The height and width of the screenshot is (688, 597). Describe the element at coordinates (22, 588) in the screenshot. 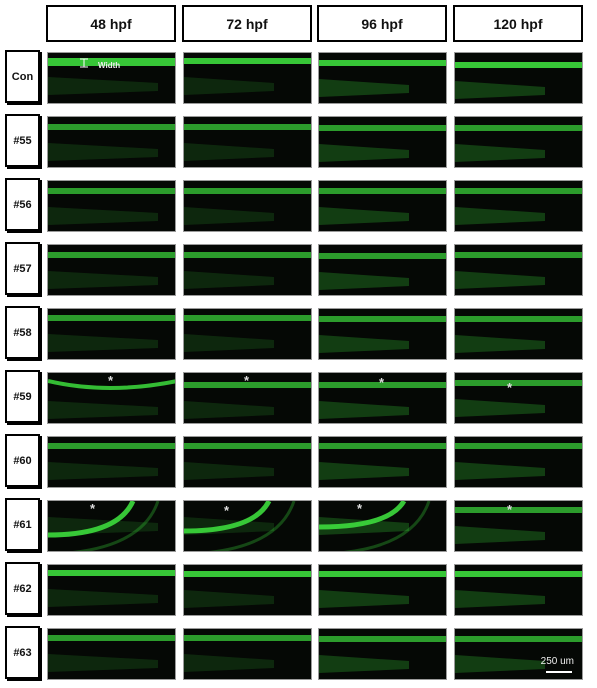

I see `row-label: #62` at that location.